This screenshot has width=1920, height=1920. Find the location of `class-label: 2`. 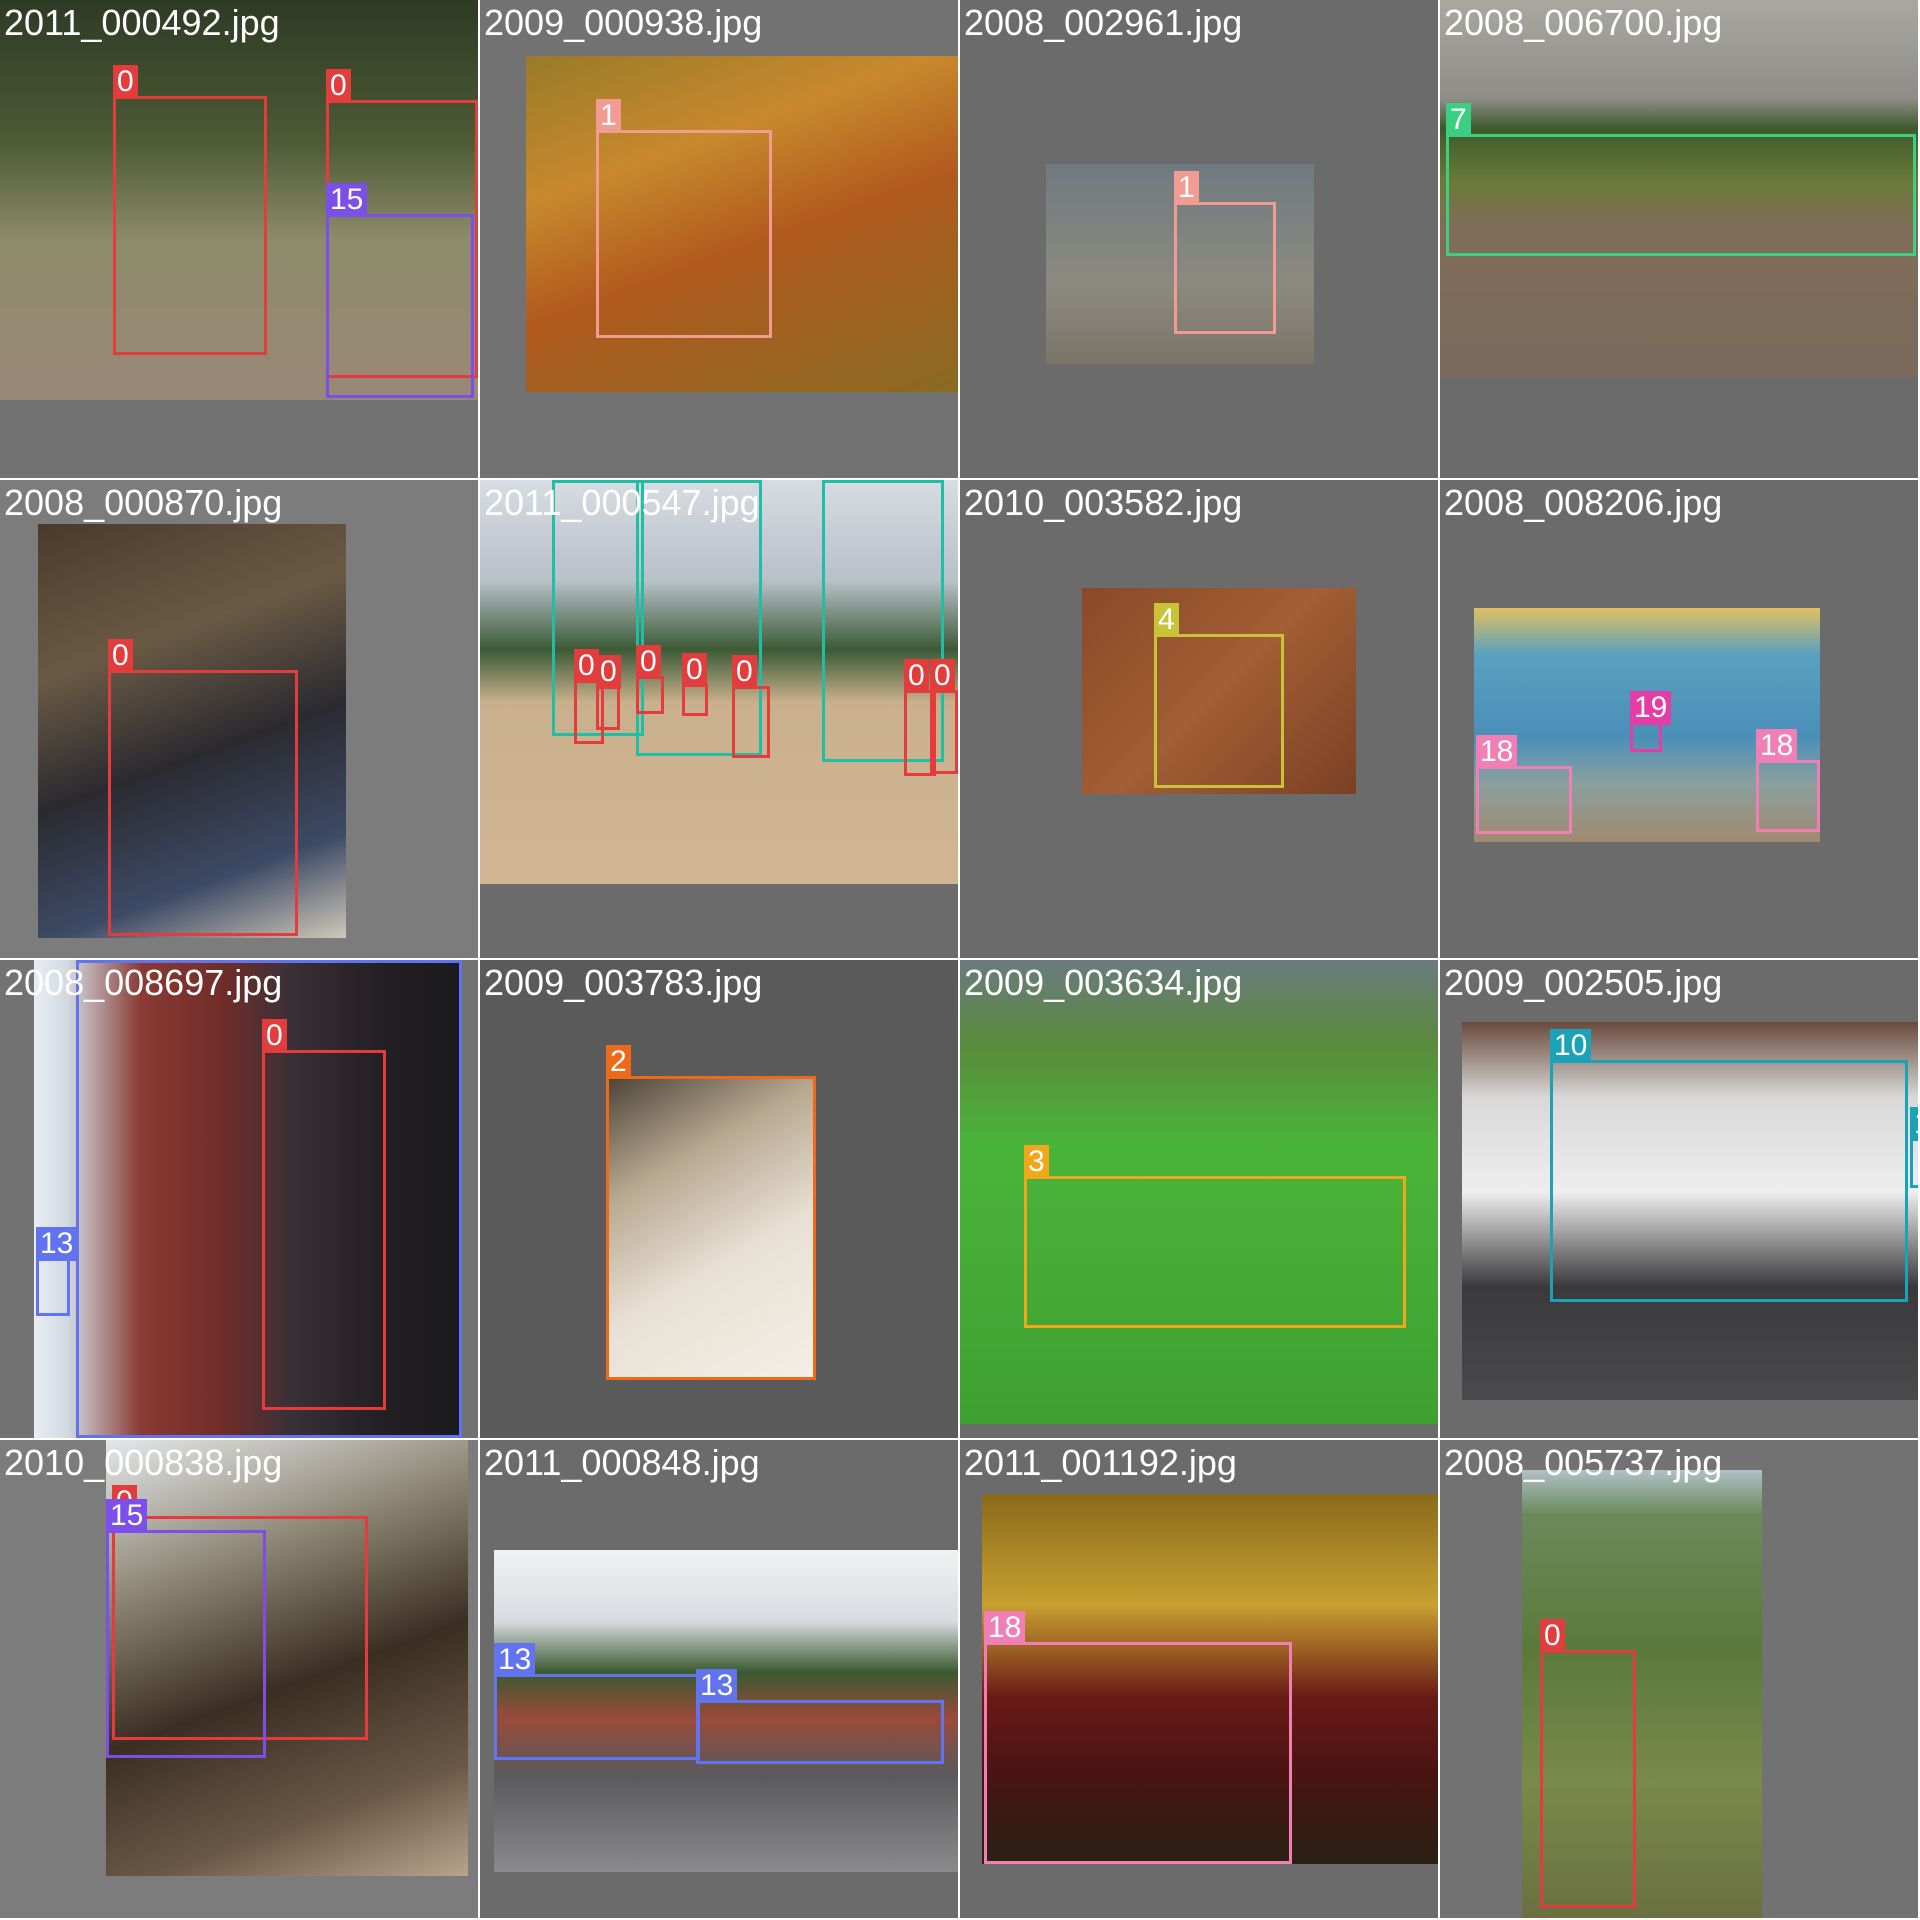

class-label: 2 is located at coordinates (618, 1062).